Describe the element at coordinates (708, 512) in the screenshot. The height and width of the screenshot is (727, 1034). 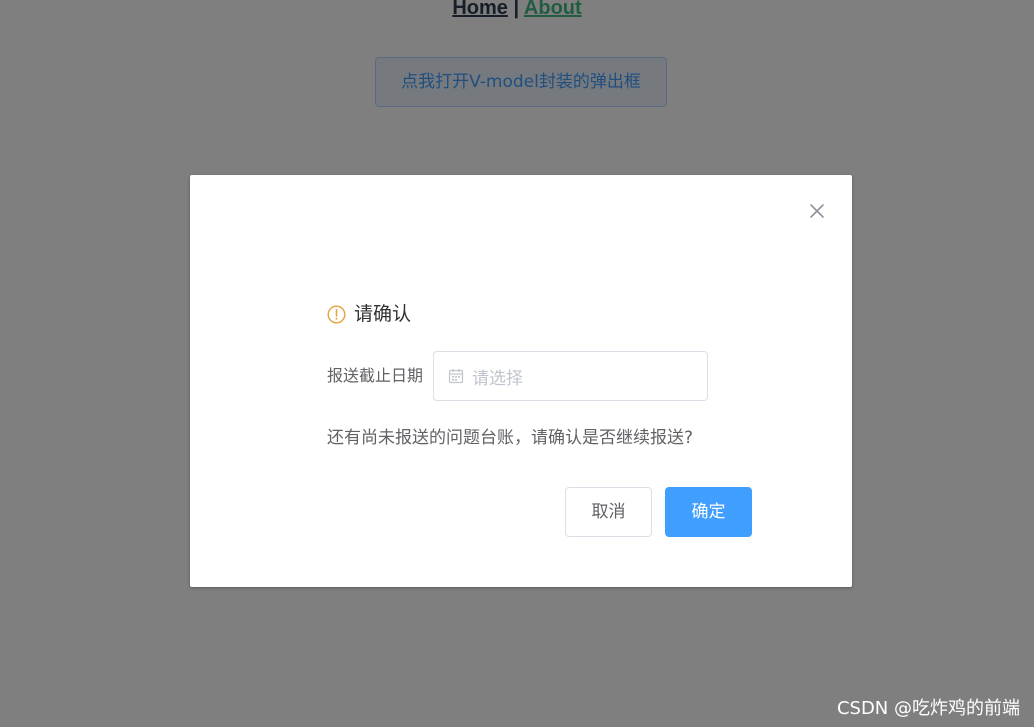
I see `confirm-button: 确定` at that location.